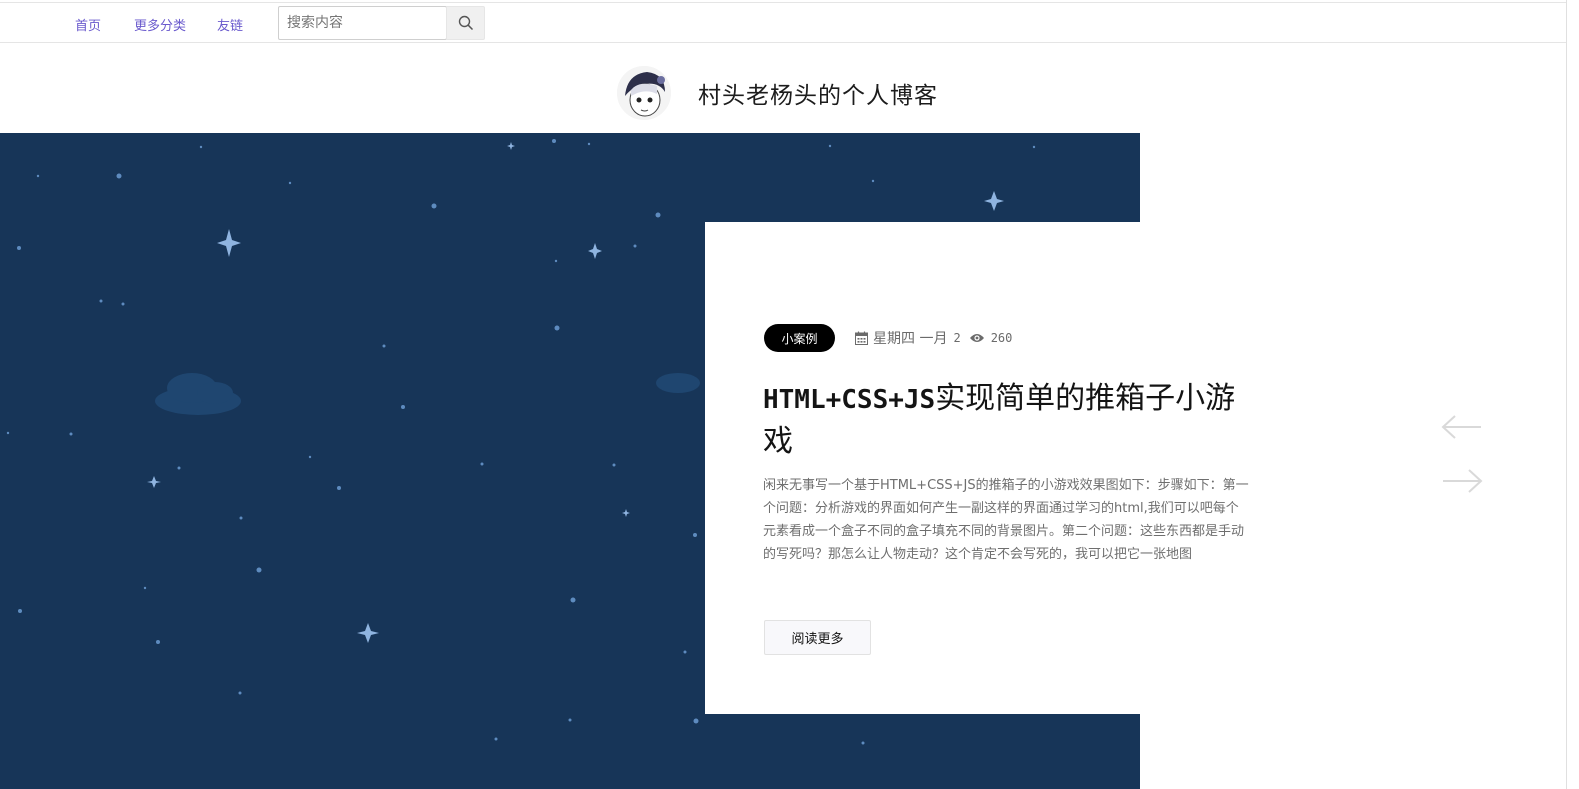 Image resolution: width=1579 pixels, height=789 pixels. I want to click on avatar-image, so click(644, 93).